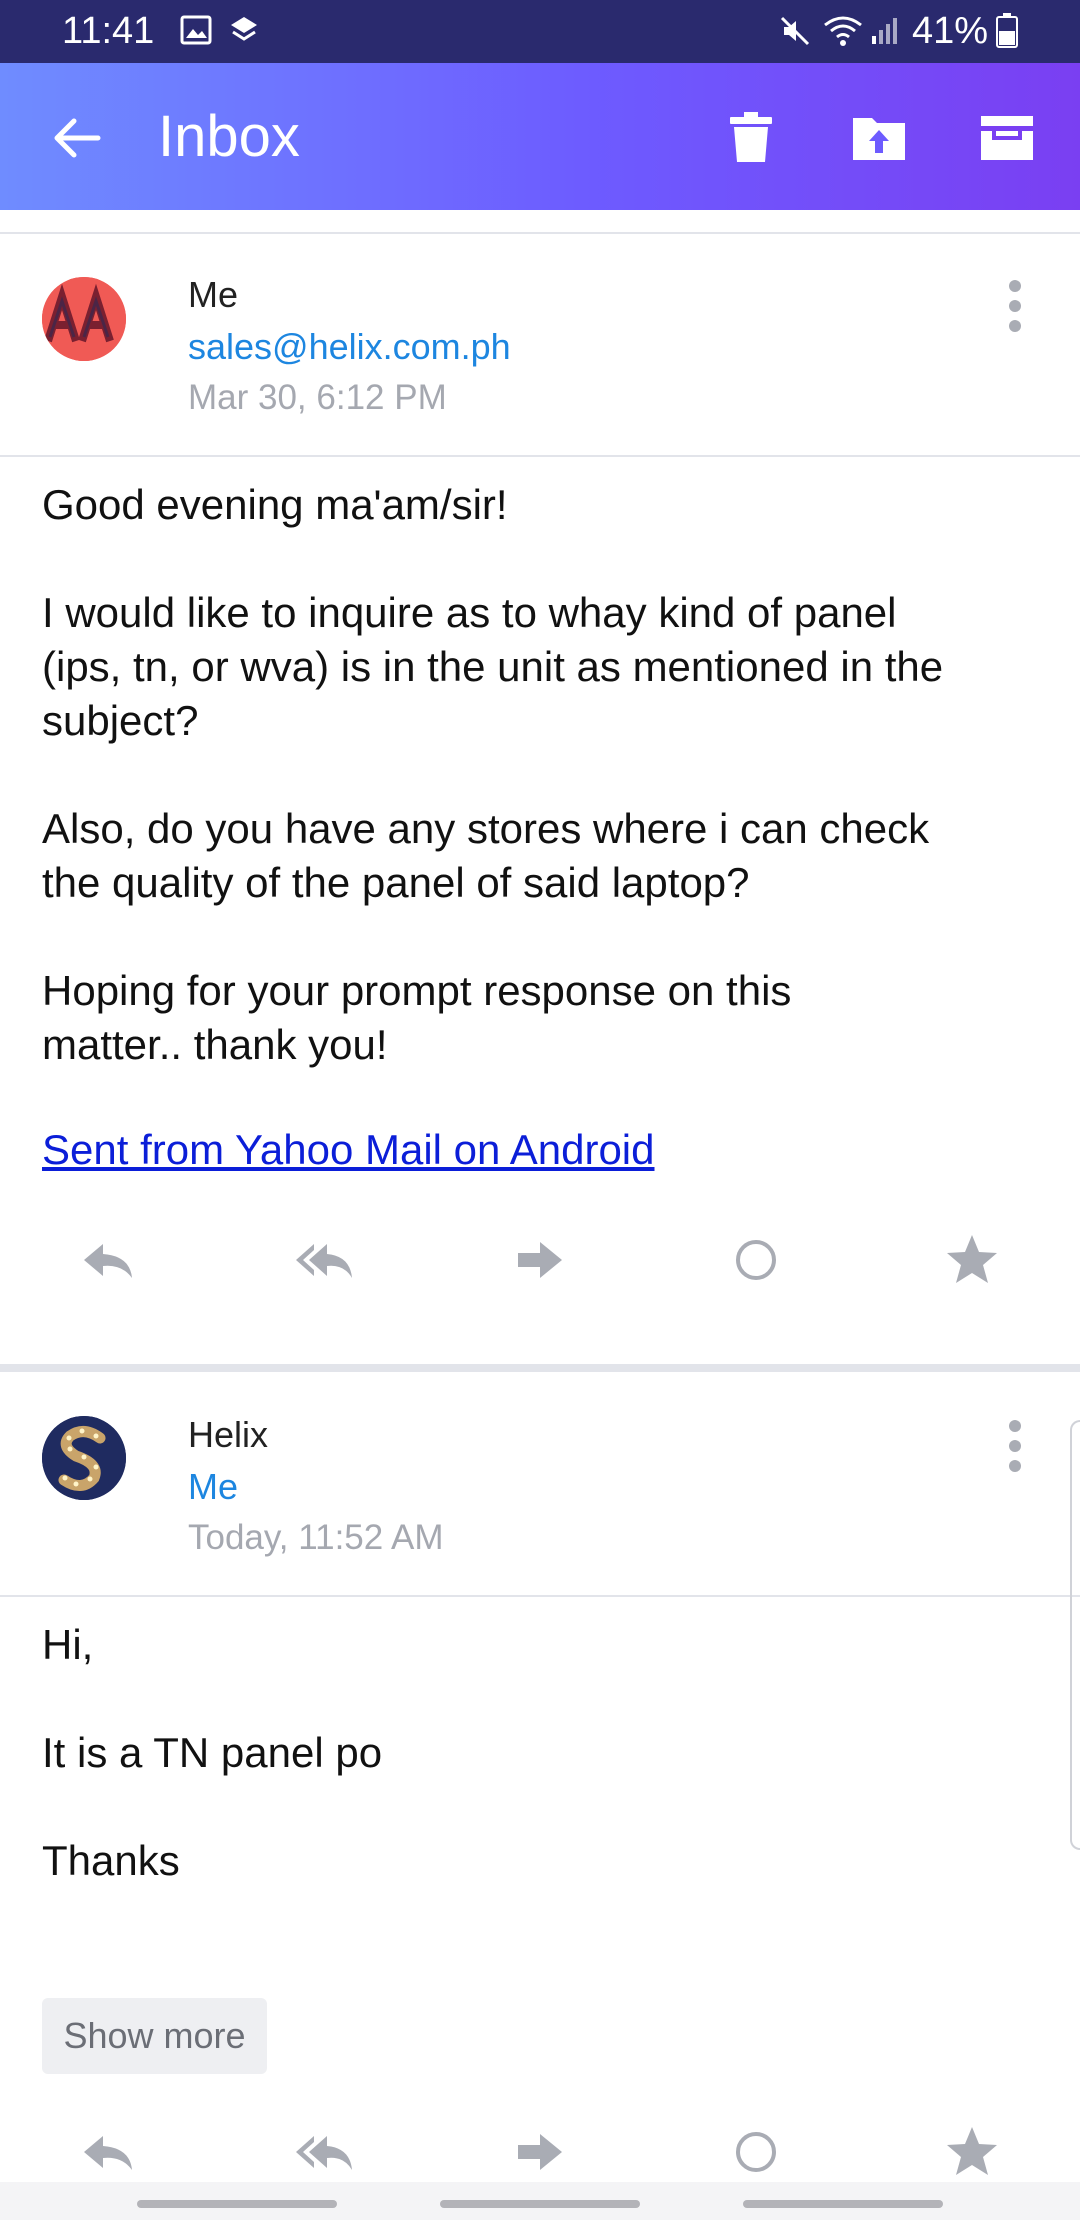 The image size is (1080, 2220). Describe the element at coordinates (212, 1752) in the screenshot. I see `body-paragraph: It is a TN panel po` at that location.